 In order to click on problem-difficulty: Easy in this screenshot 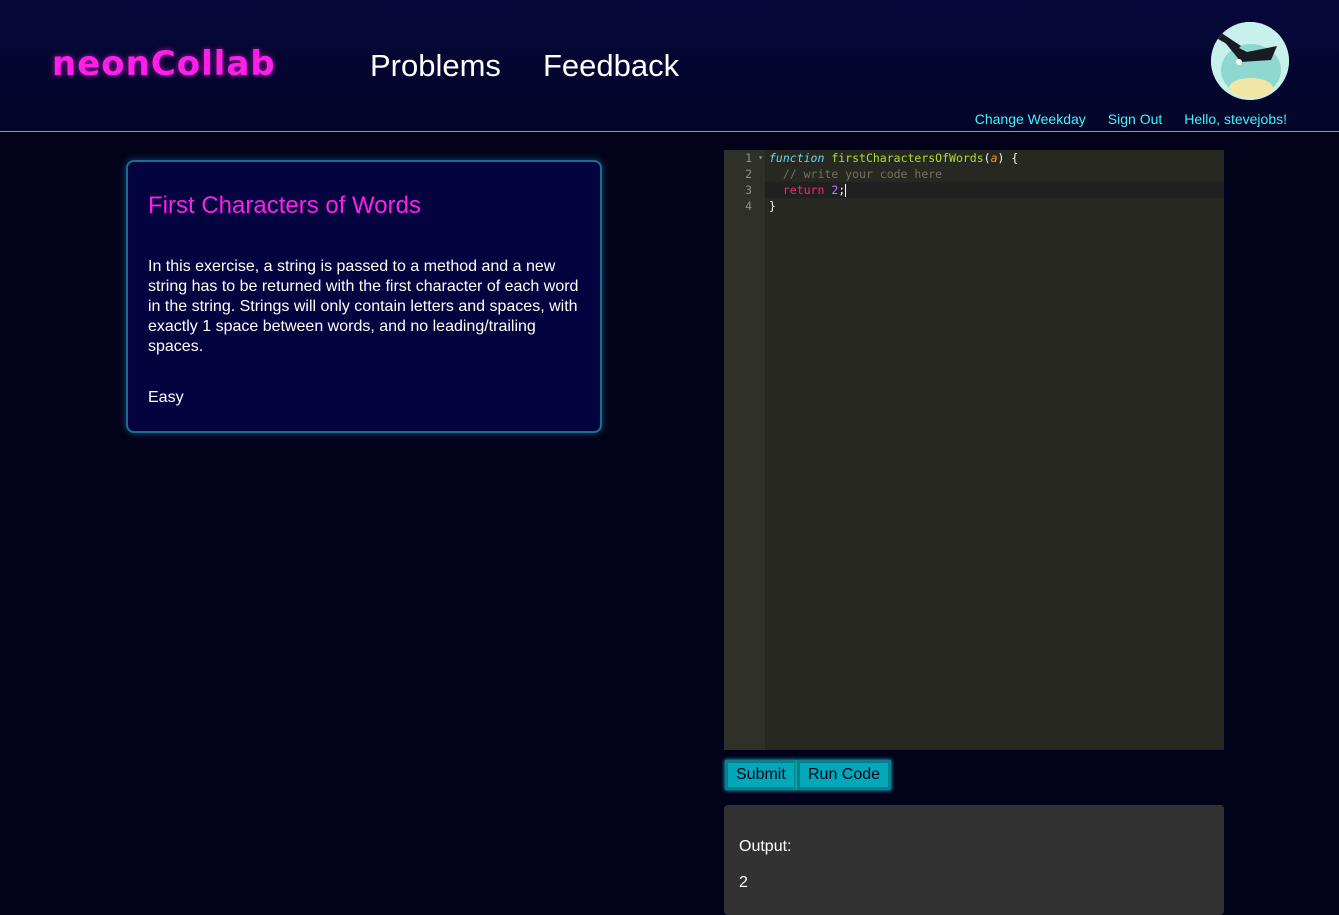, I will do `click(166, 397)`.